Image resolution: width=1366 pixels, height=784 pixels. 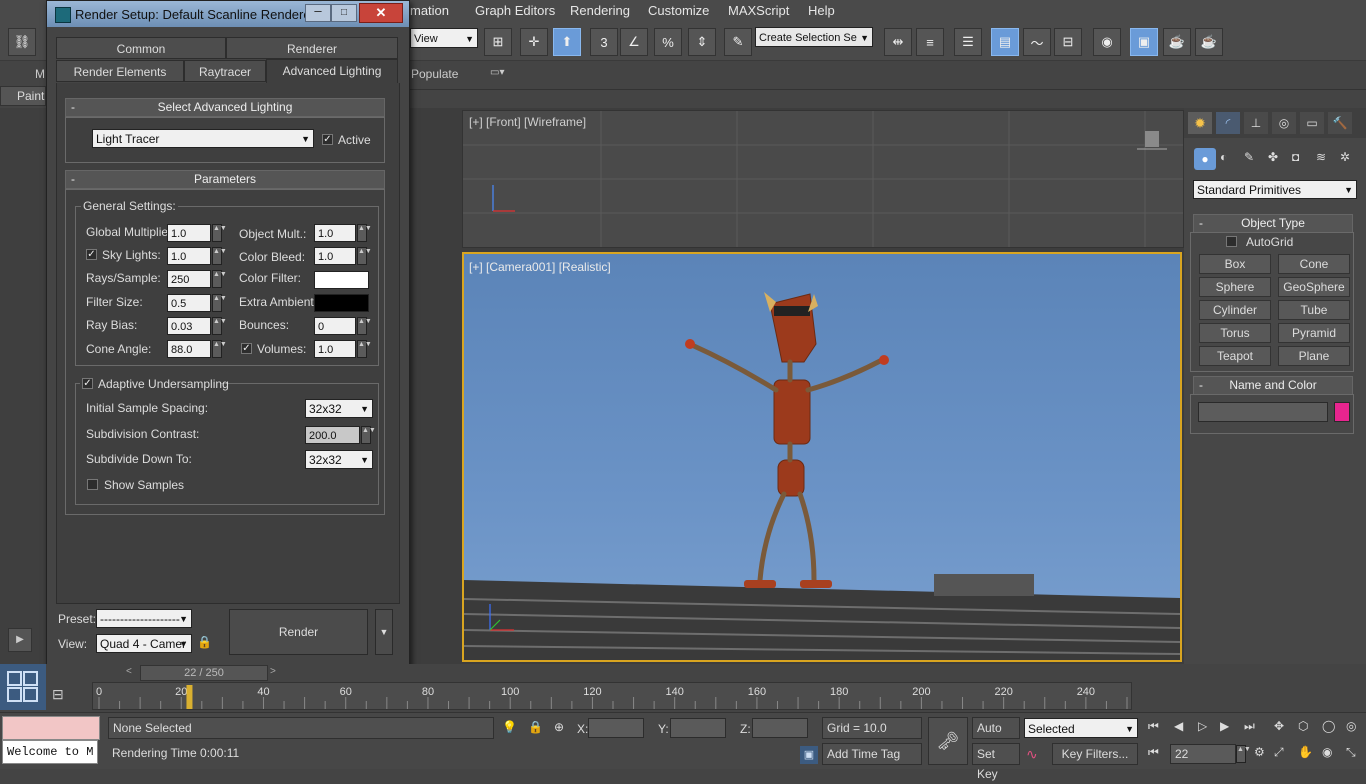 I want to click on selection-lock-icon: 🔒, so click(x=535, y=727).